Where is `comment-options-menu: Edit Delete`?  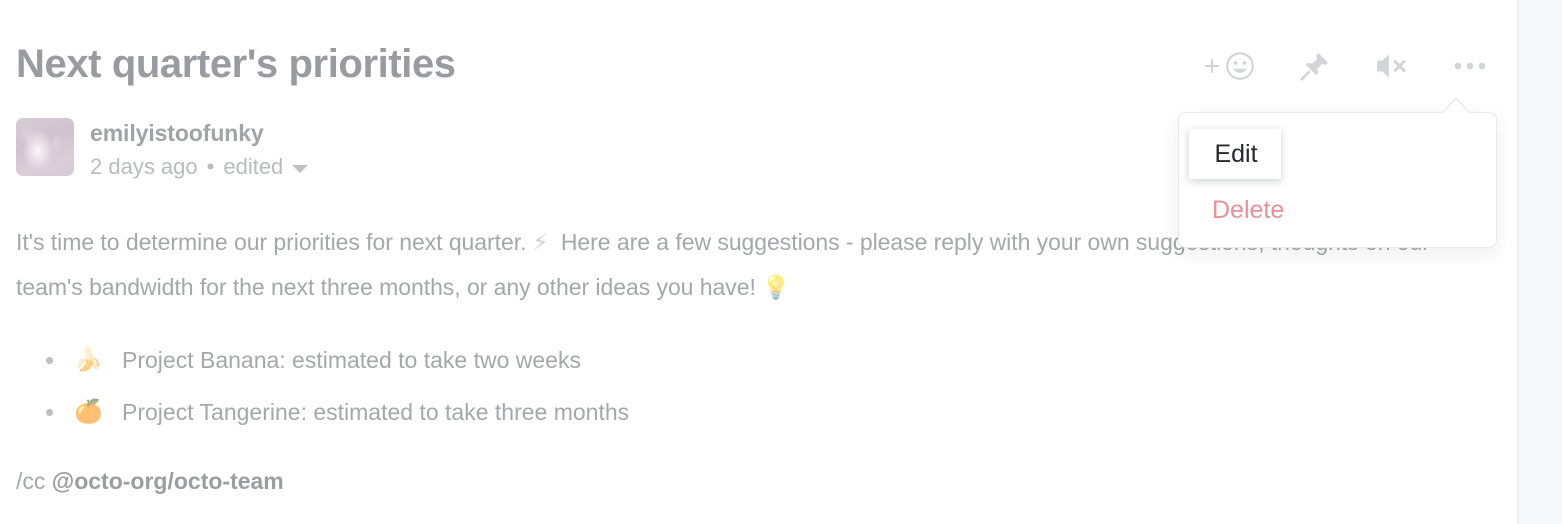 comment-options-menu: Edit Delete is located at coordinates (1337, 172).